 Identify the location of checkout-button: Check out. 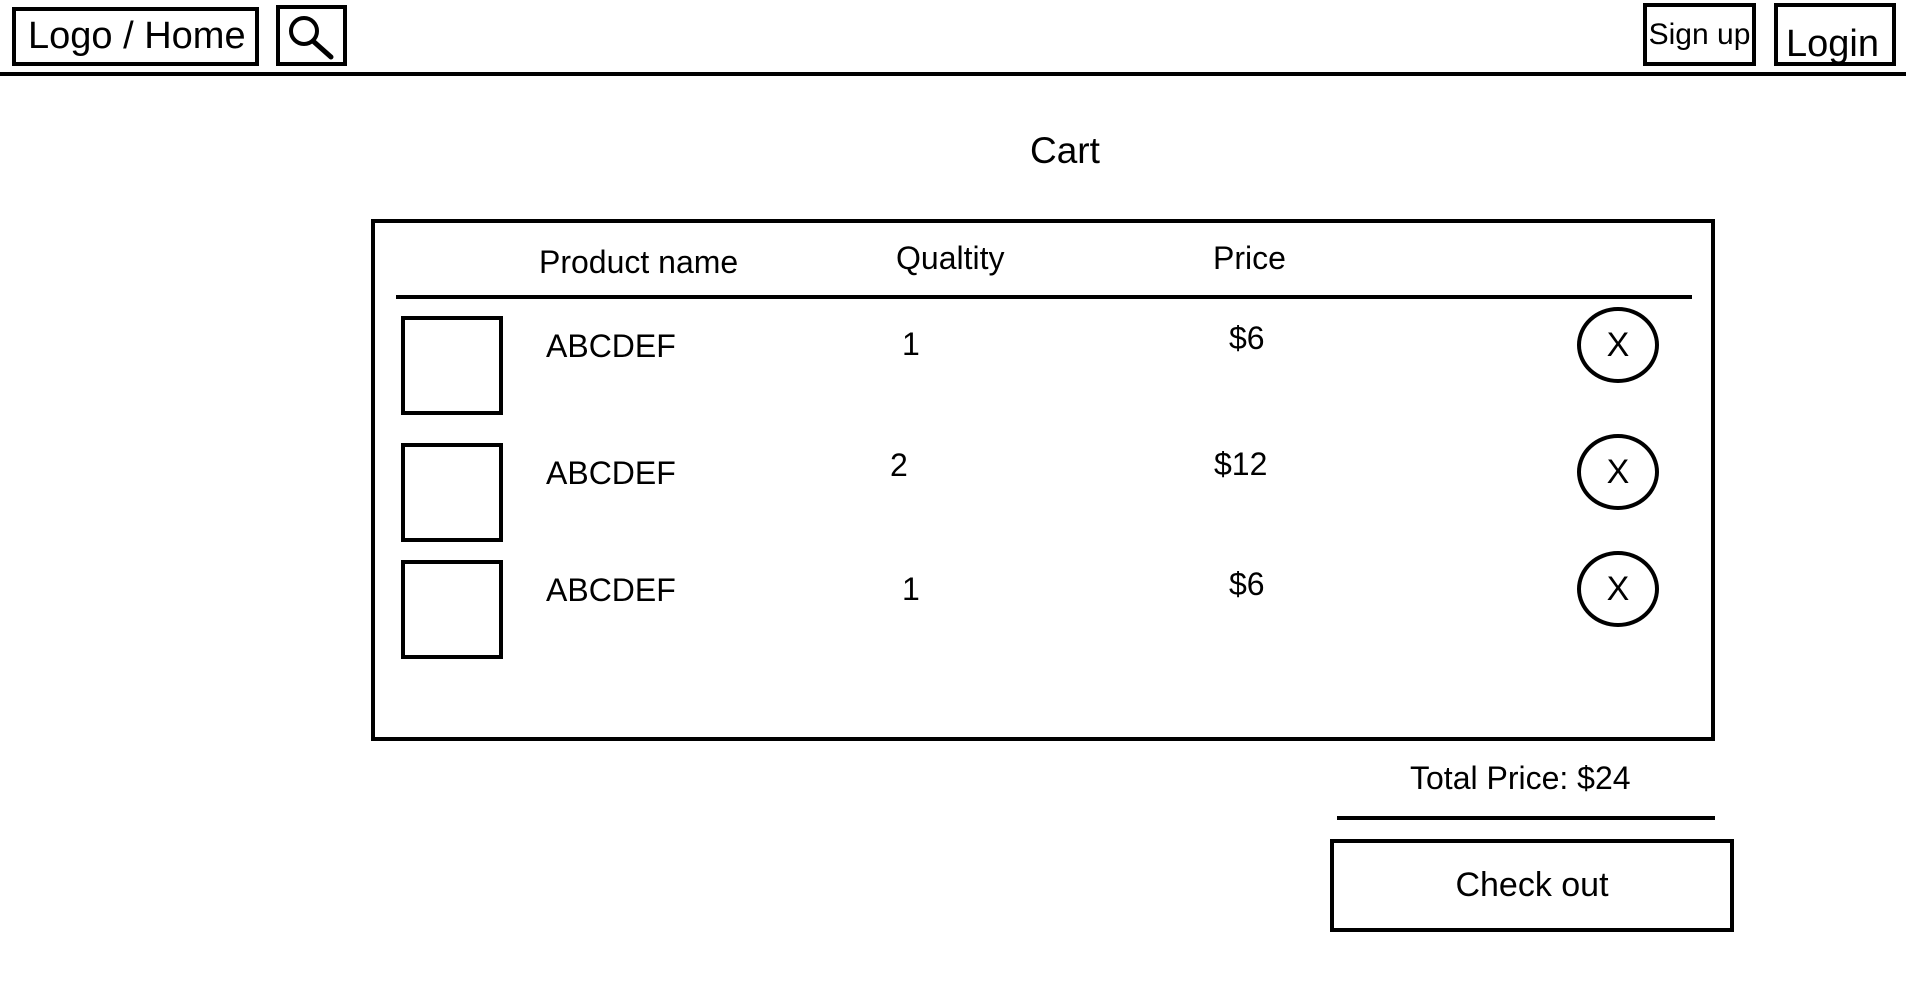
(1532, 885).